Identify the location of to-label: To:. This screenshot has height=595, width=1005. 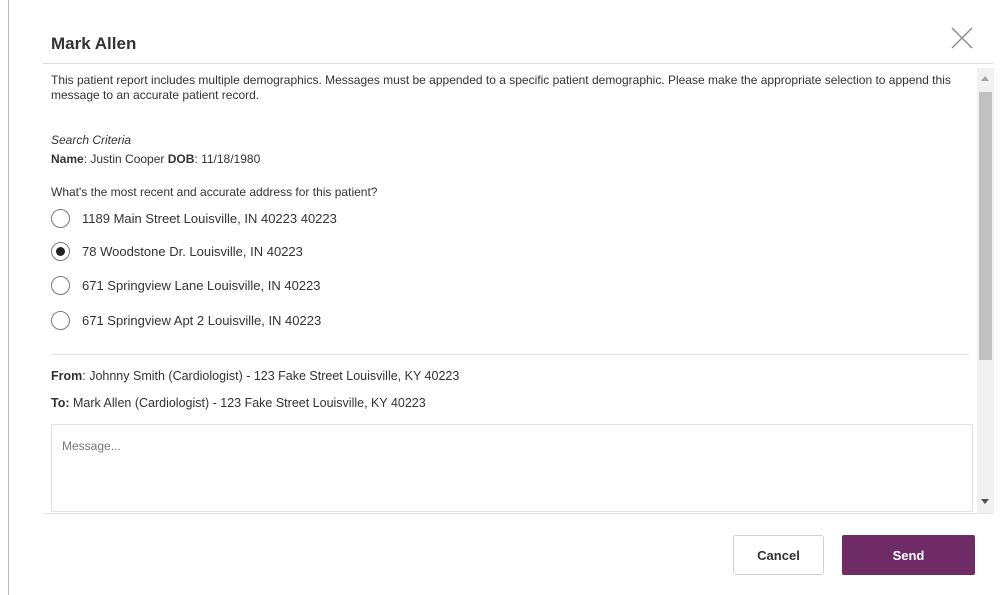
(60, 403).